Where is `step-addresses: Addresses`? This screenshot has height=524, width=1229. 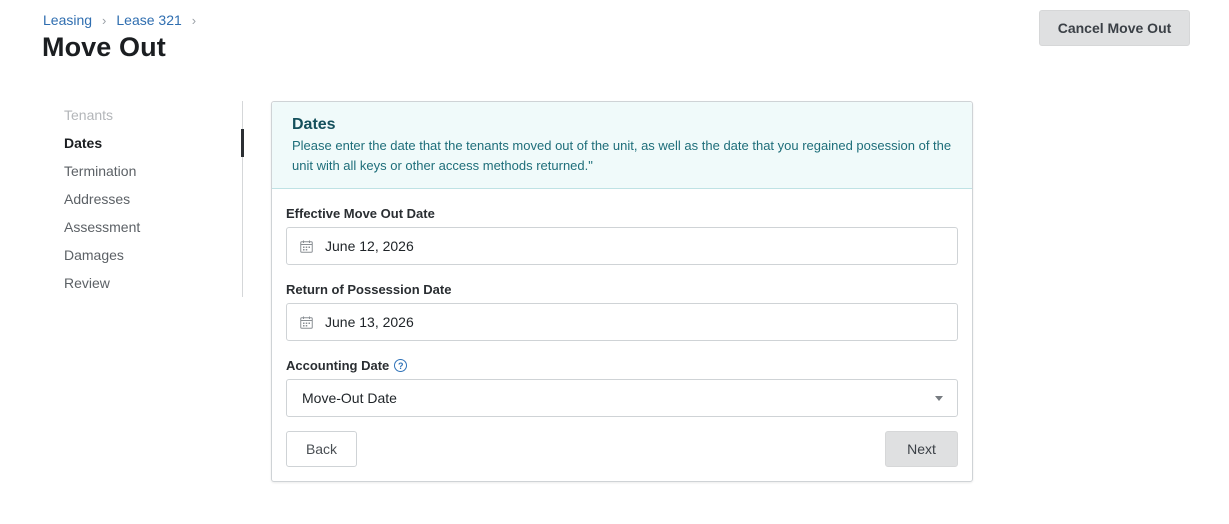 step-addresses: Addresses is located at coordinates (102, 199).